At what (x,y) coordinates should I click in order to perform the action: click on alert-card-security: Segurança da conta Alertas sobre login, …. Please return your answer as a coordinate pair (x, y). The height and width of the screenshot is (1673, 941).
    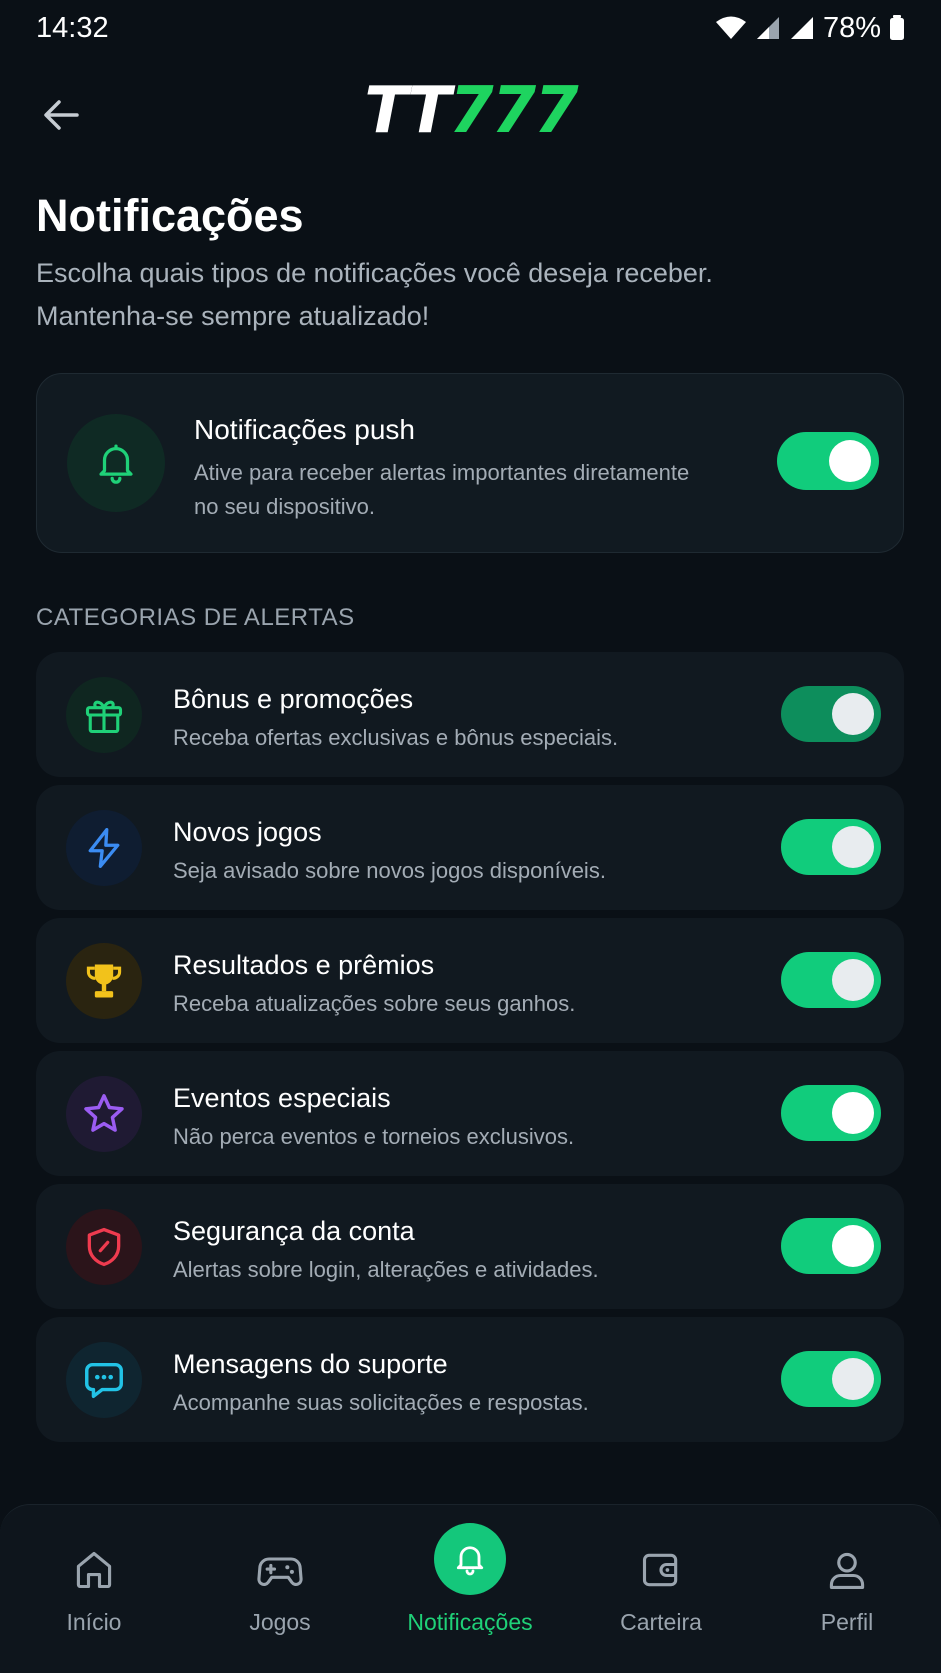
    Looking at the image, I should click on (470, 1246).